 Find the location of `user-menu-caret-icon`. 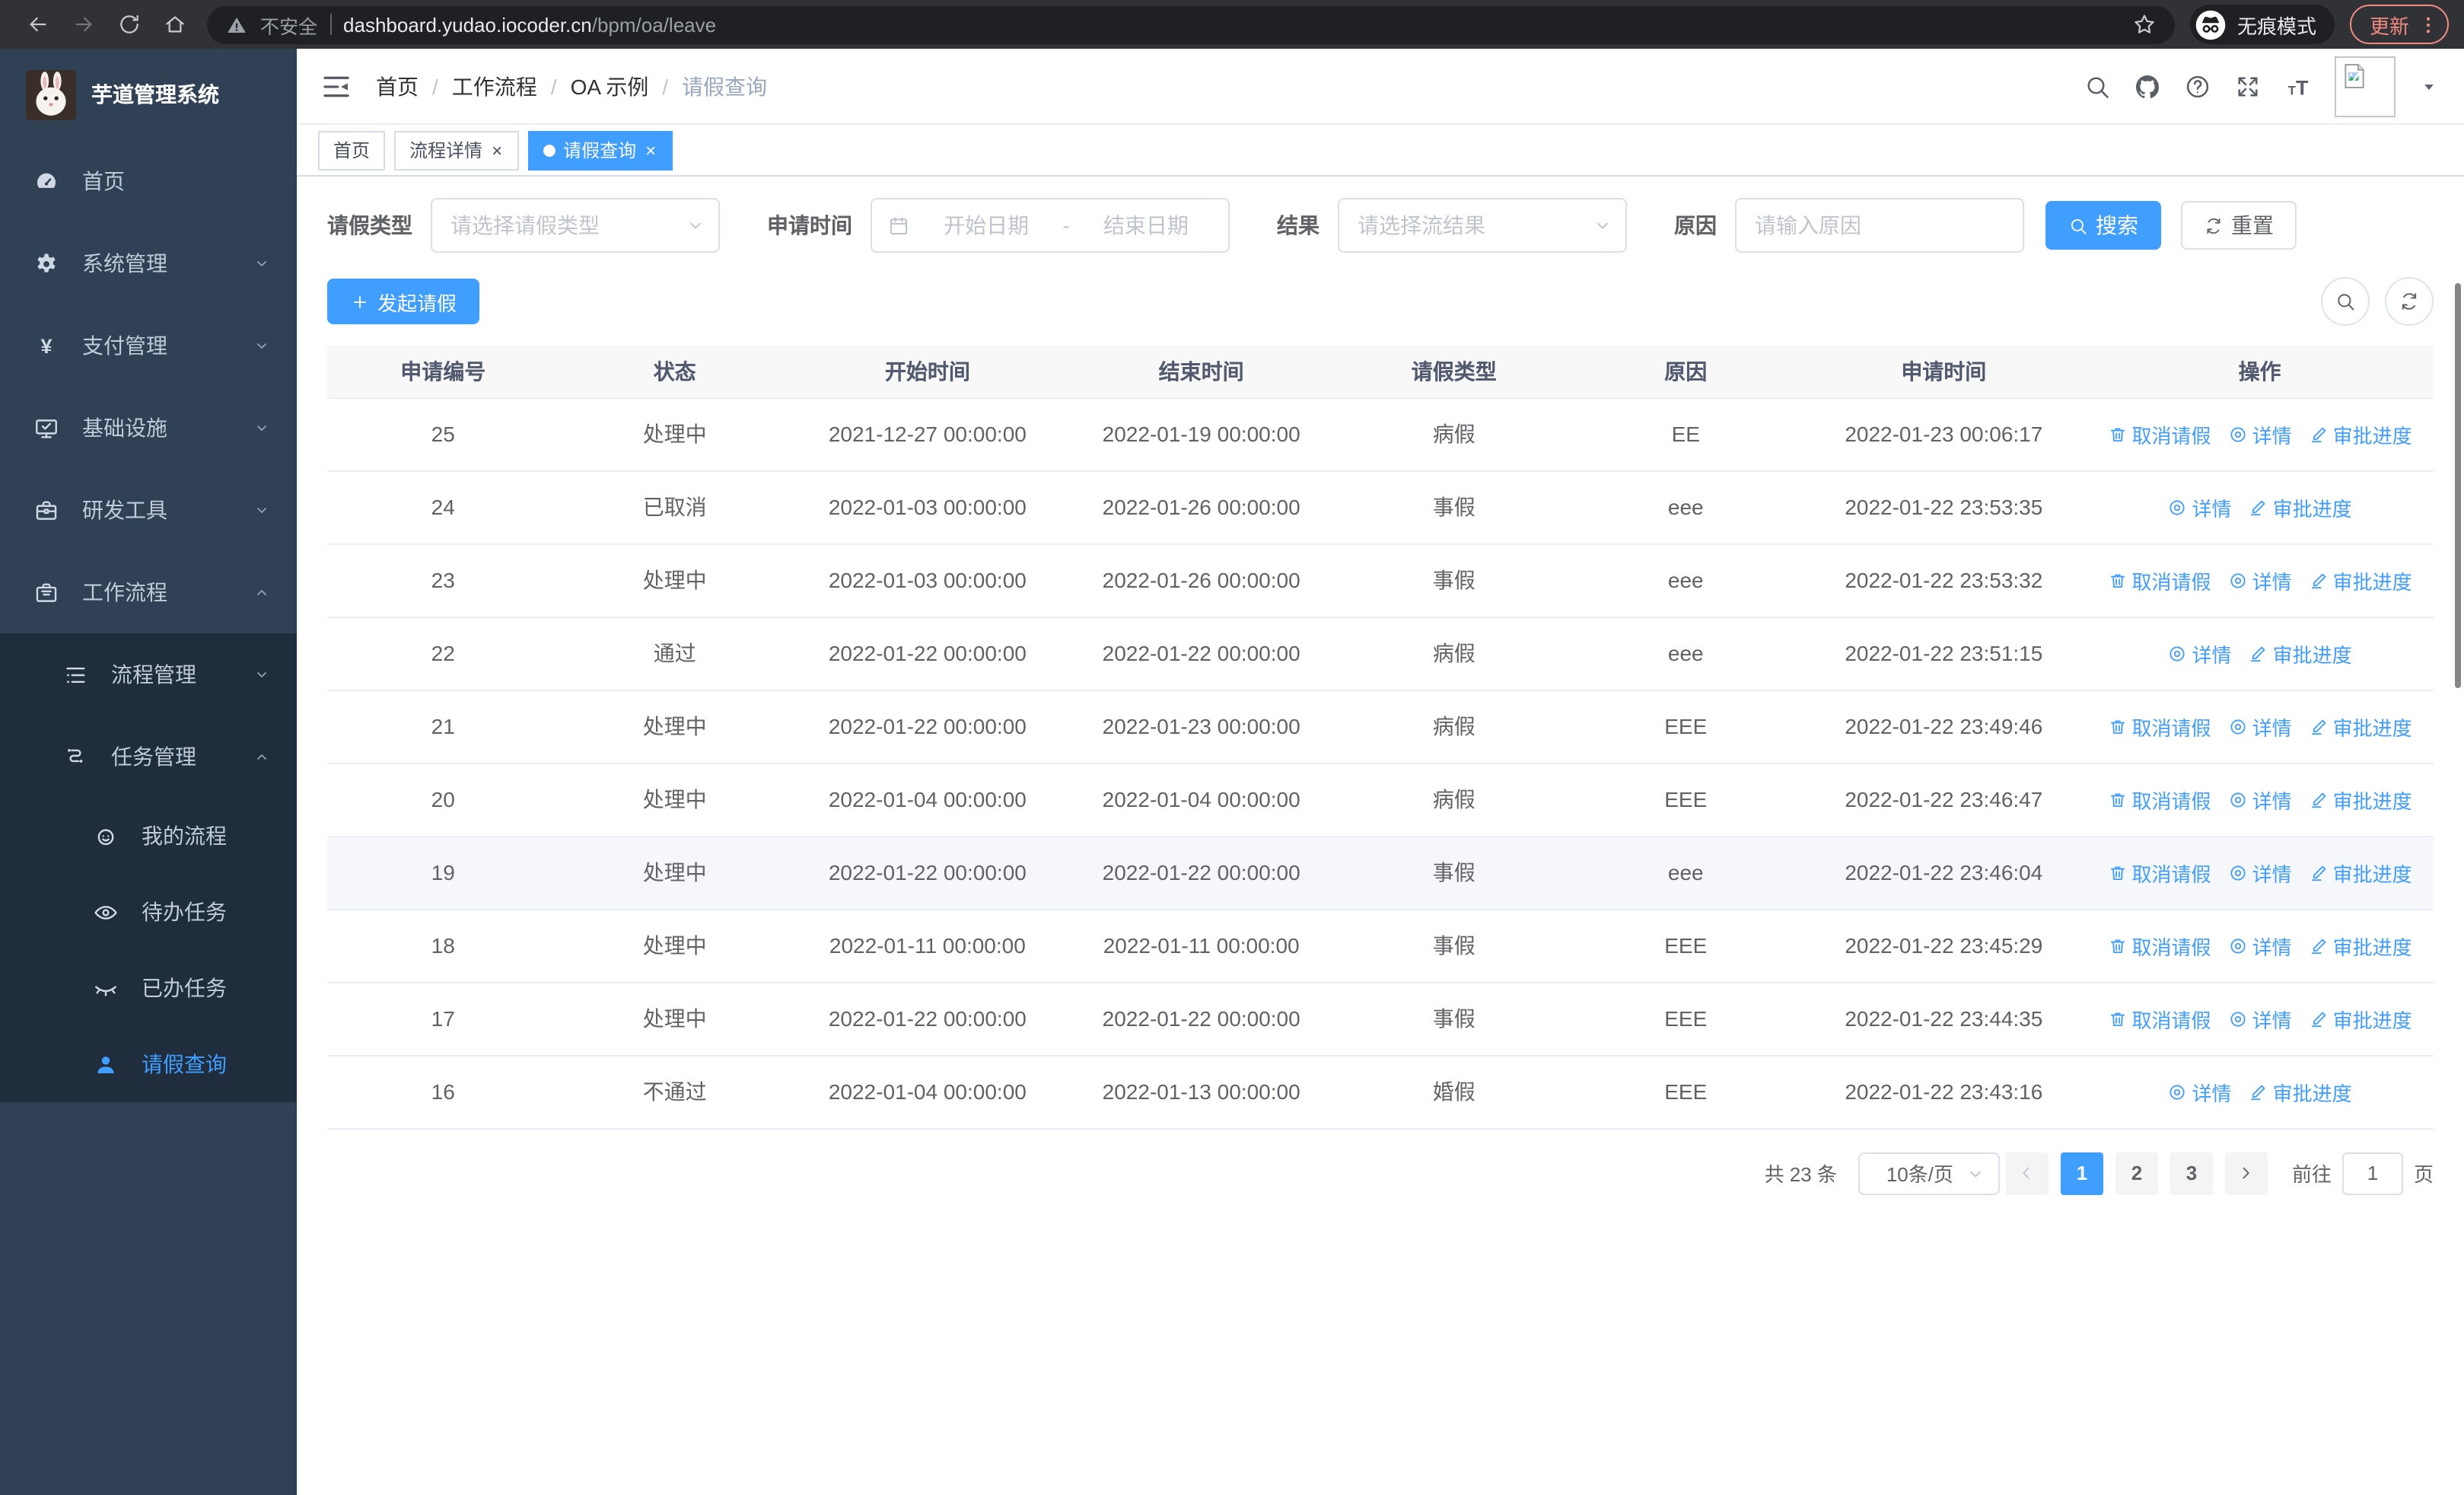

user-menu-caret-icon is located at coordinates (2429, 86).